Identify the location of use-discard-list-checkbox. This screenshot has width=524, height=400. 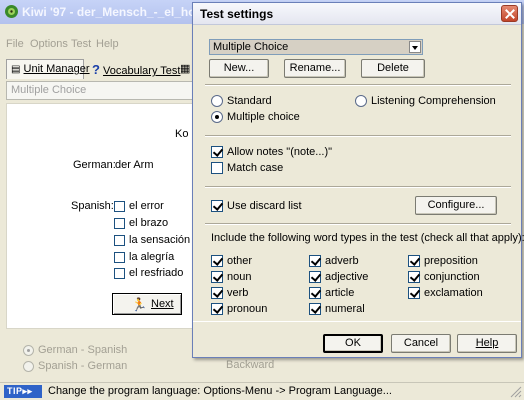
(217, 206).